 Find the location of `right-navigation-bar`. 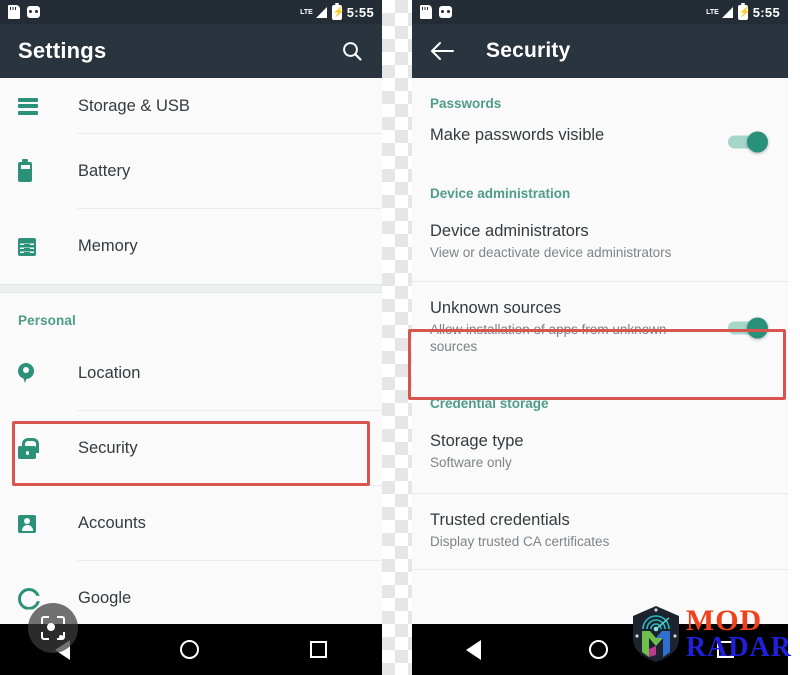

right-navigation-bar is located at coordinates (600, 649).